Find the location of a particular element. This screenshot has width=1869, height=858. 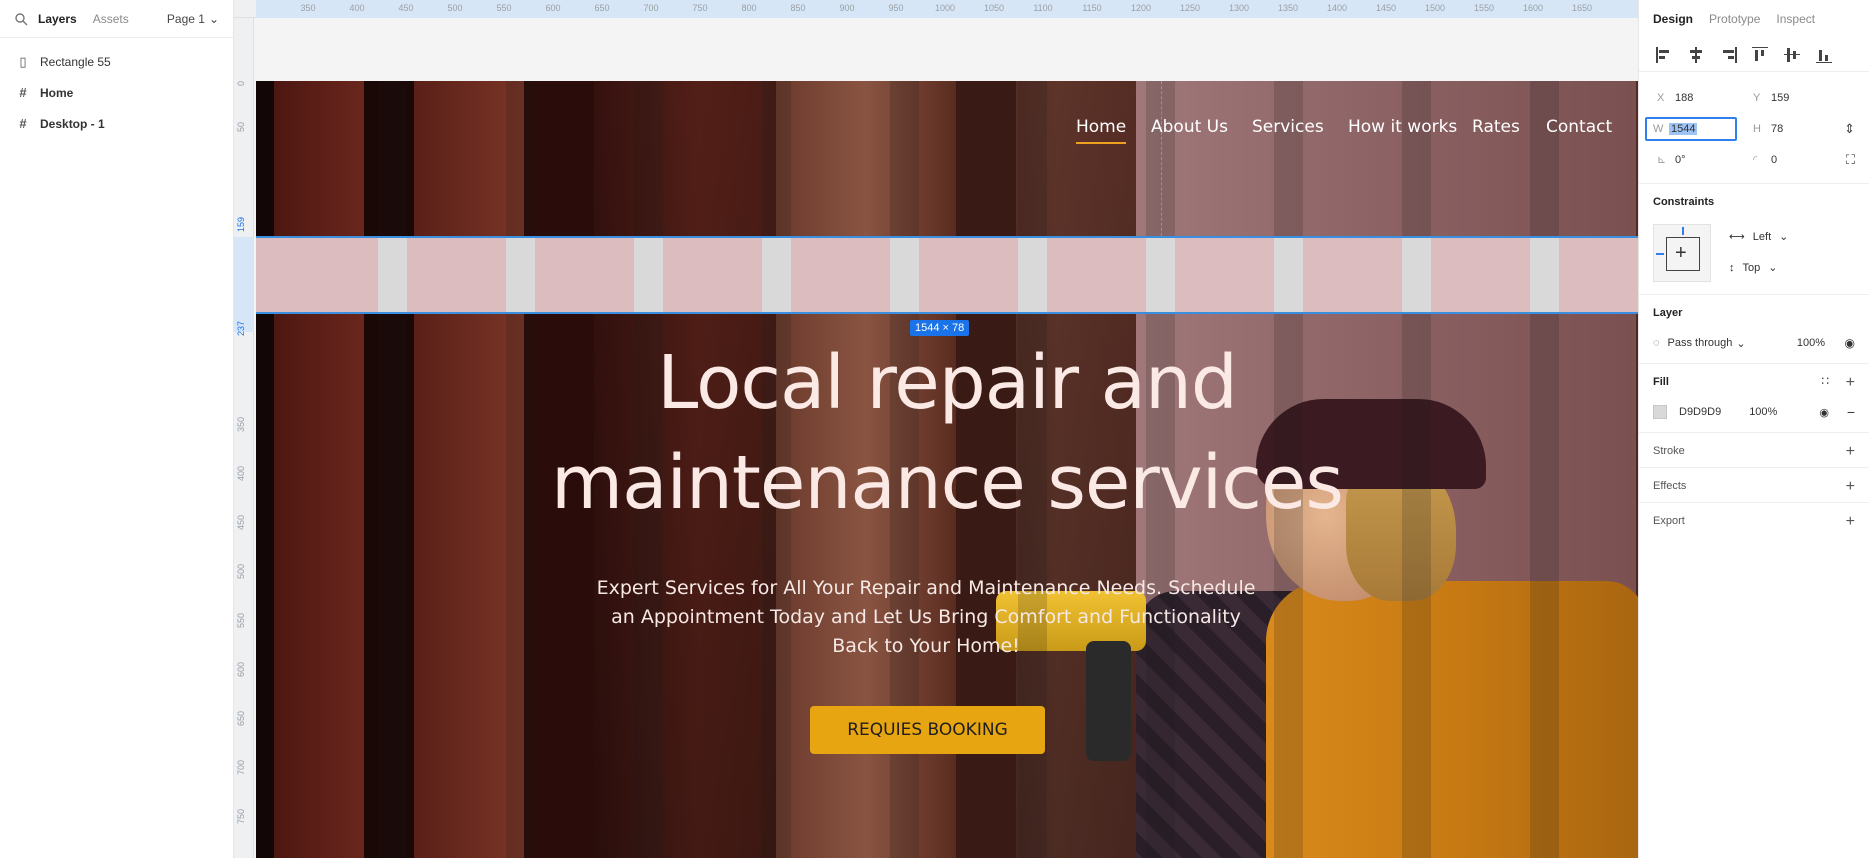

nav-link-services: Services is located at coordinates (1288, 127).